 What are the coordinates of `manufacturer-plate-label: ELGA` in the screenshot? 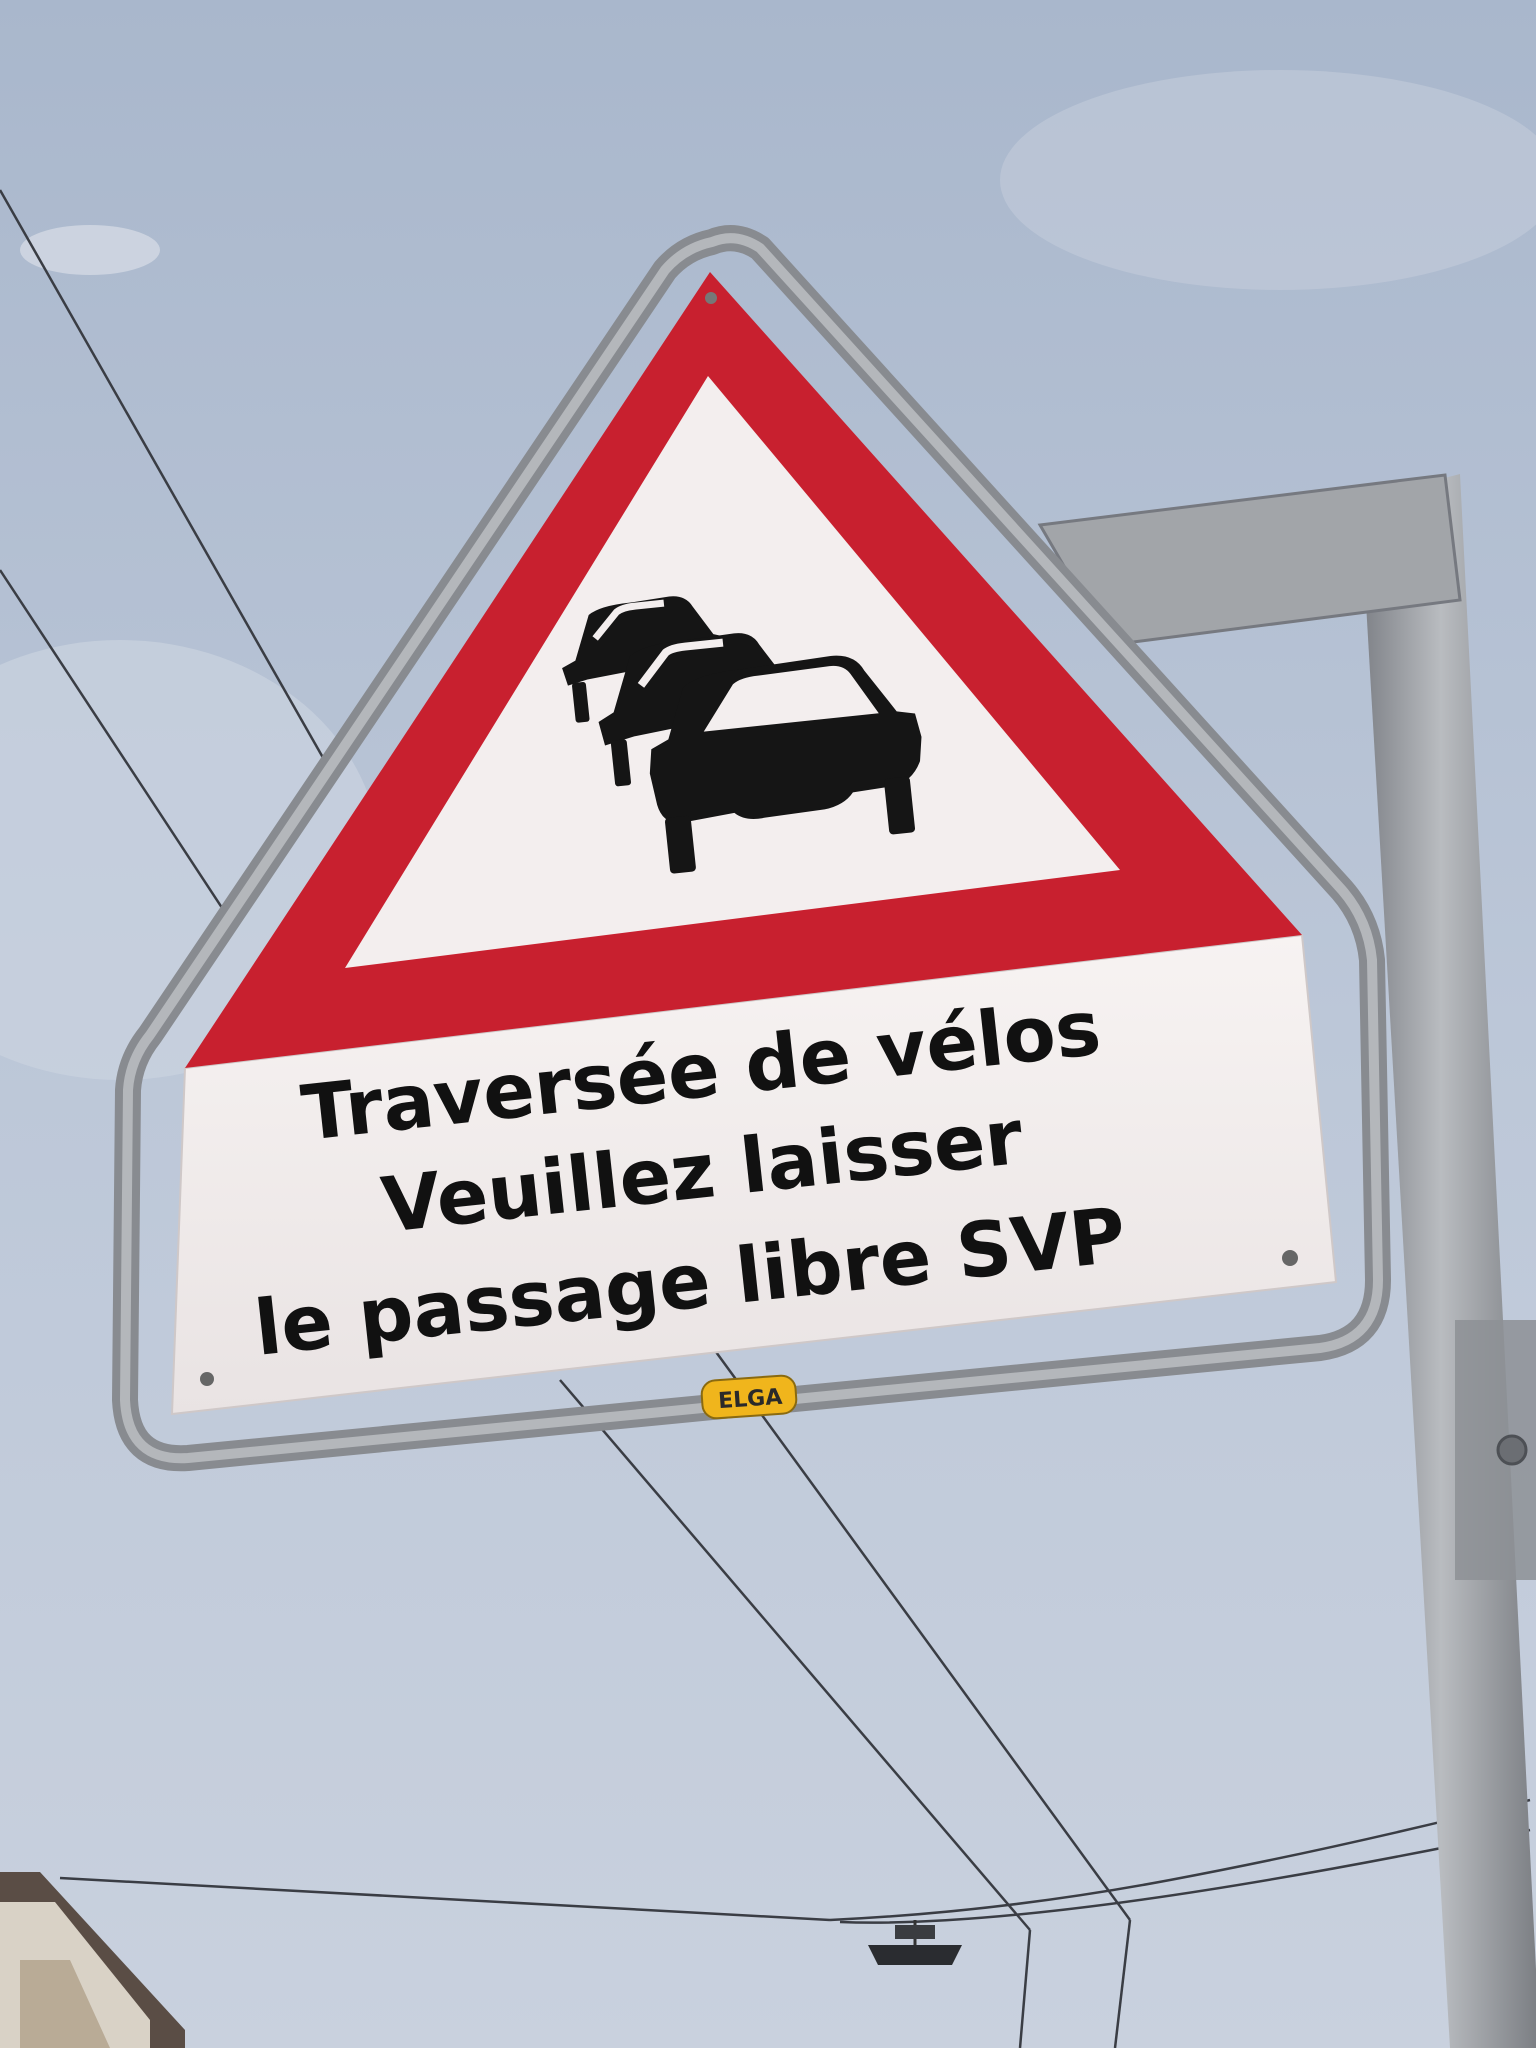 It's located at (750, 1399).